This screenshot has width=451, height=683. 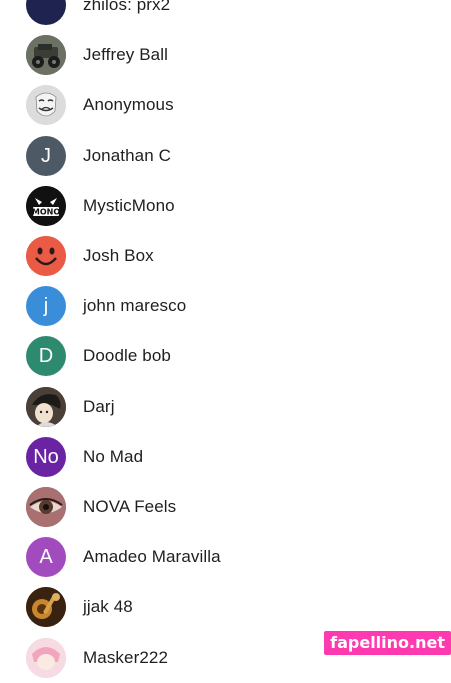 I want to click on contact-row: J Jonathan C, so click(x=225, y=156).